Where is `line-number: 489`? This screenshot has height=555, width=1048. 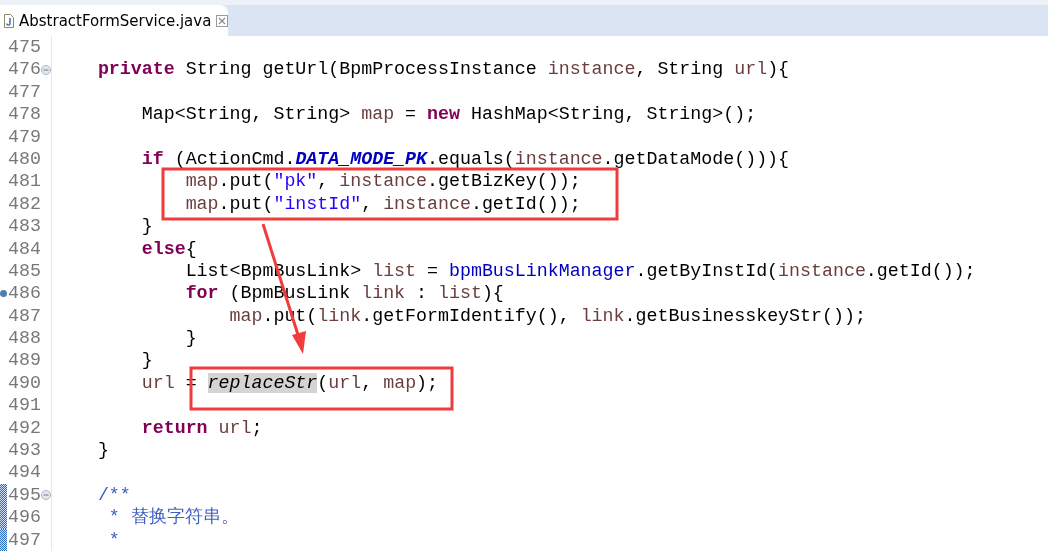 line-number: 489 is located at coordinates (24, 360).